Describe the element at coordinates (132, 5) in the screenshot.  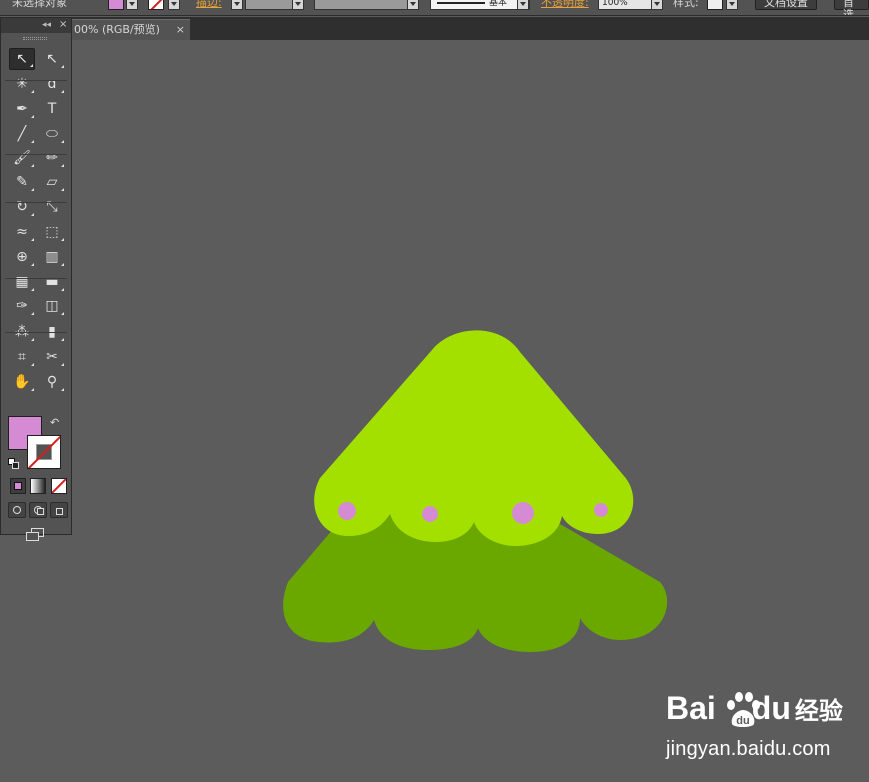
I see `fill-dropdown-arrow` at that location.